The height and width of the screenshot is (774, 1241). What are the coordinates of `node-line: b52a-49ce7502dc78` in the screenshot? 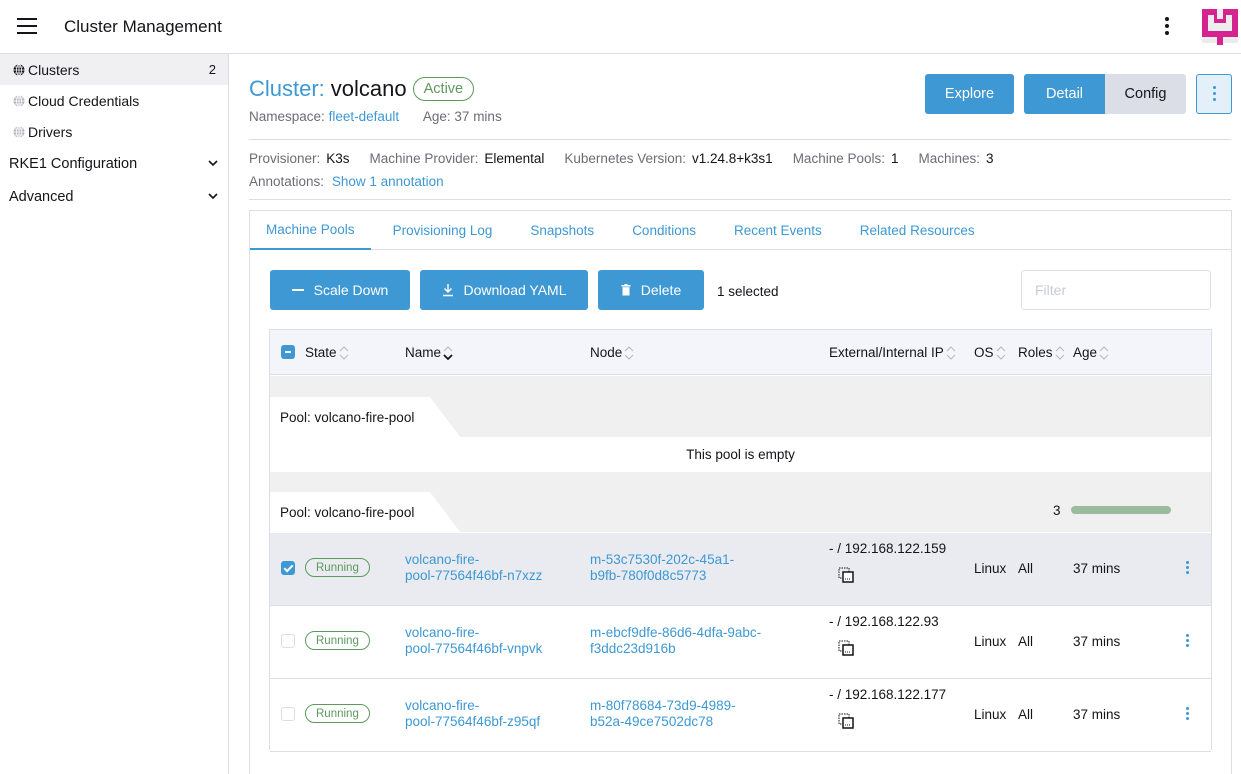 It's located at (652, 721).